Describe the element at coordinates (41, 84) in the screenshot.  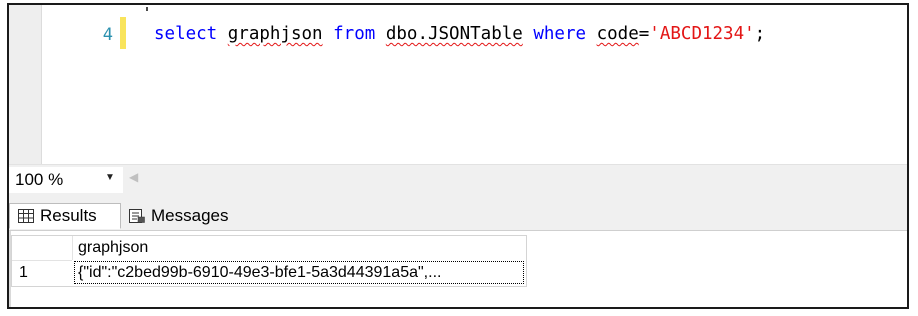
I see `gutter-divider` at that location.